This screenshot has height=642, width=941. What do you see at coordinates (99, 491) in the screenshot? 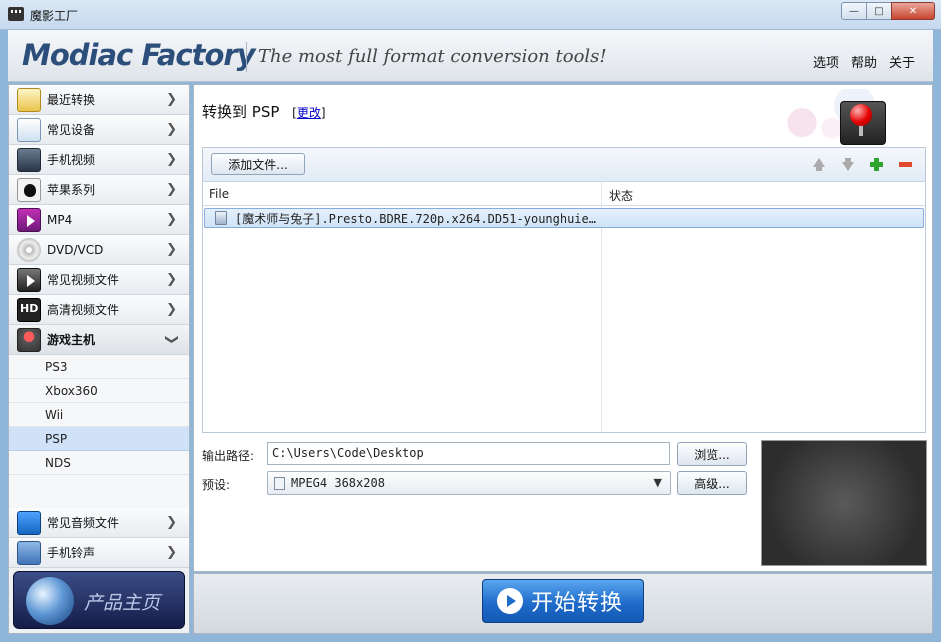
I see `sidebar-spacer` at bounding box center [99, 491].